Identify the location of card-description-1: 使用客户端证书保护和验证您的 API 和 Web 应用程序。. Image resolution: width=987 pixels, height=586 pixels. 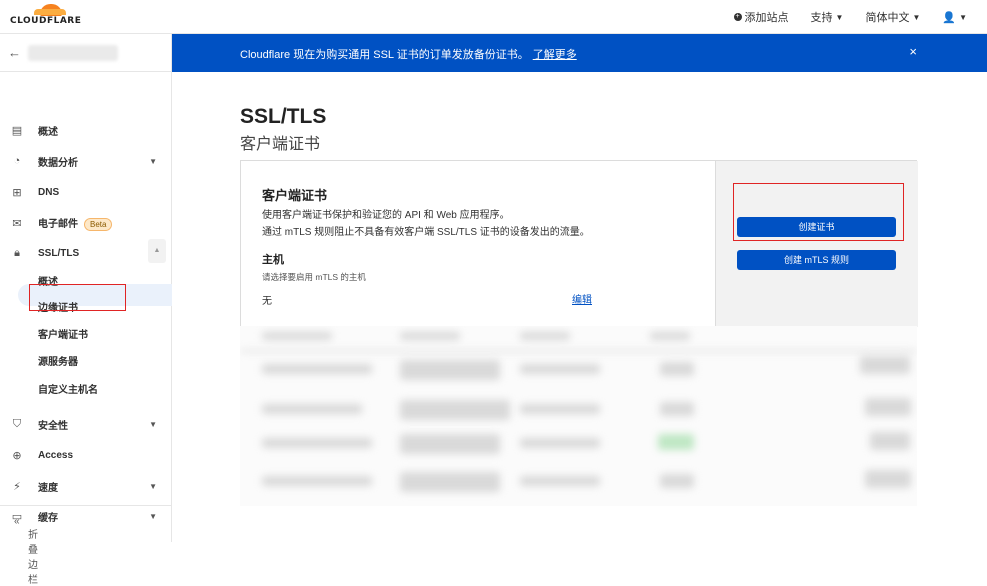
(386, 215).